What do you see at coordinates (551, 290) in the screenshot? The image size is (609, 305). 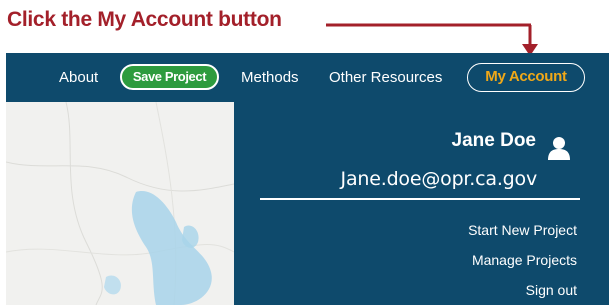 I see `sign-out-link: Sign out` at bounding box center [551, 290].